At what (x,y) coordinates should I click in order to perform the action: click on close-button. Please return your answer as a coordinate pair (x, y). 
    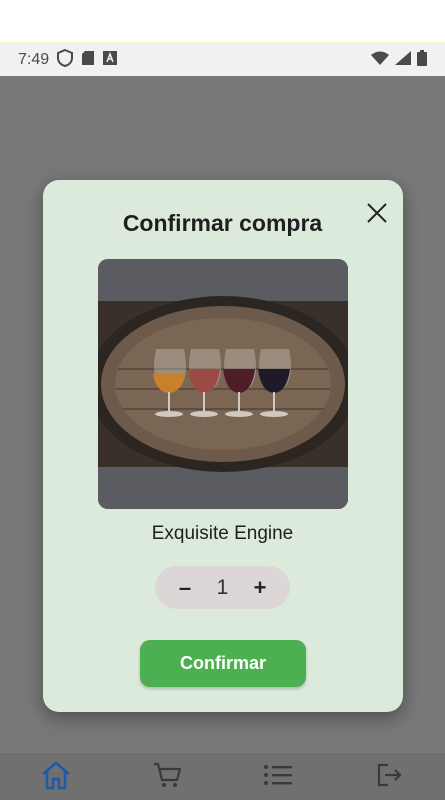
    Looking at the image, I should click on (377, 215).